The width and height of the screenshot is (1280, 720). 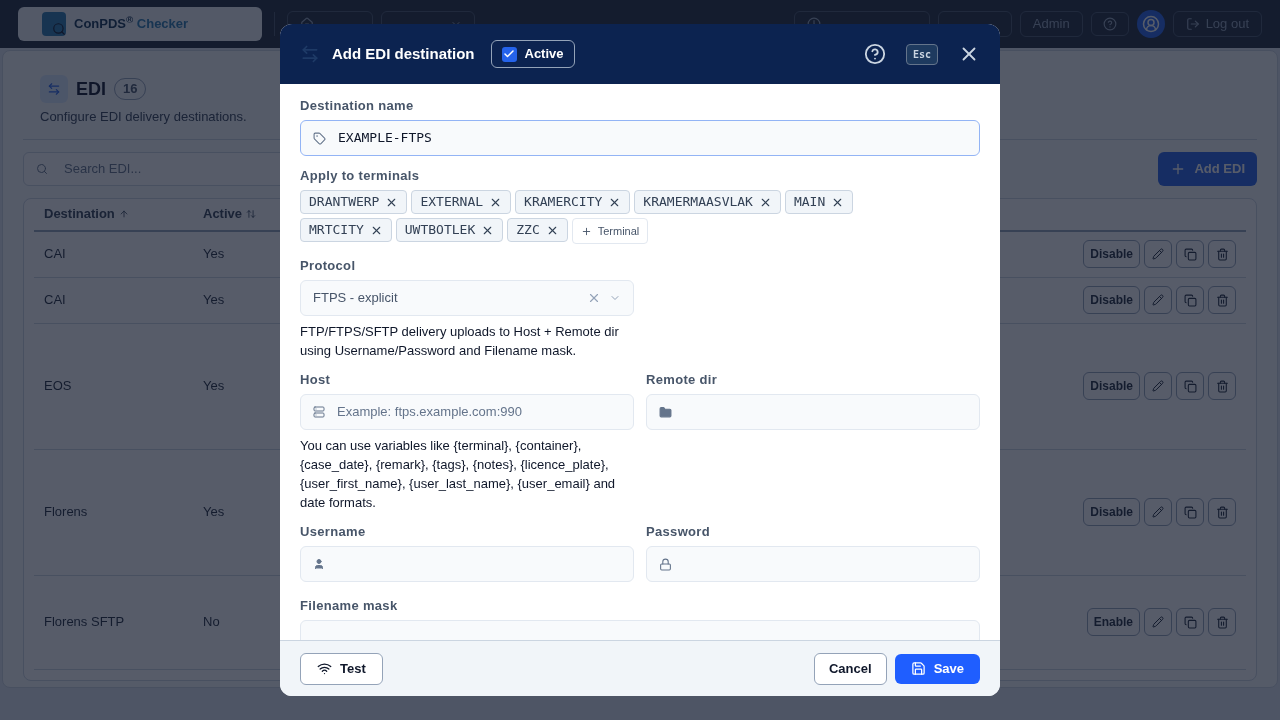 What do you see at coordinates (678, 532) in the screenshot?
I see `field-label: Password` at bounding box center [678, 532].